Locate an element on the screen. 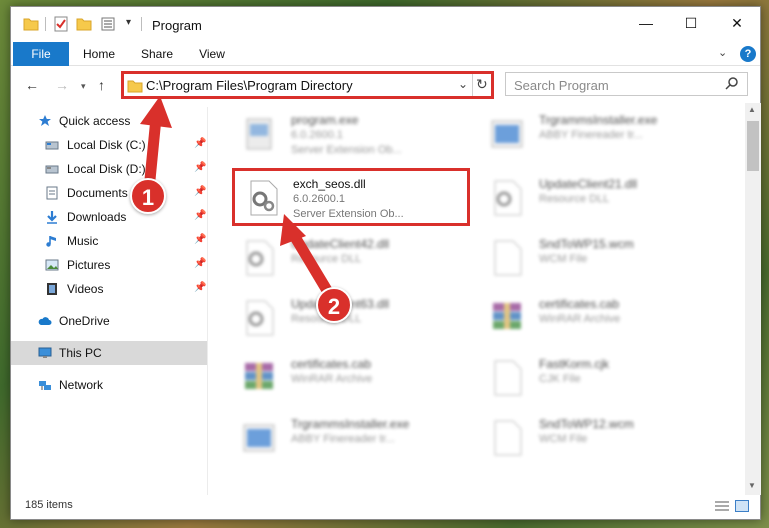  file-name: UpdateClient21.dll is located at coordinates (588, 184).